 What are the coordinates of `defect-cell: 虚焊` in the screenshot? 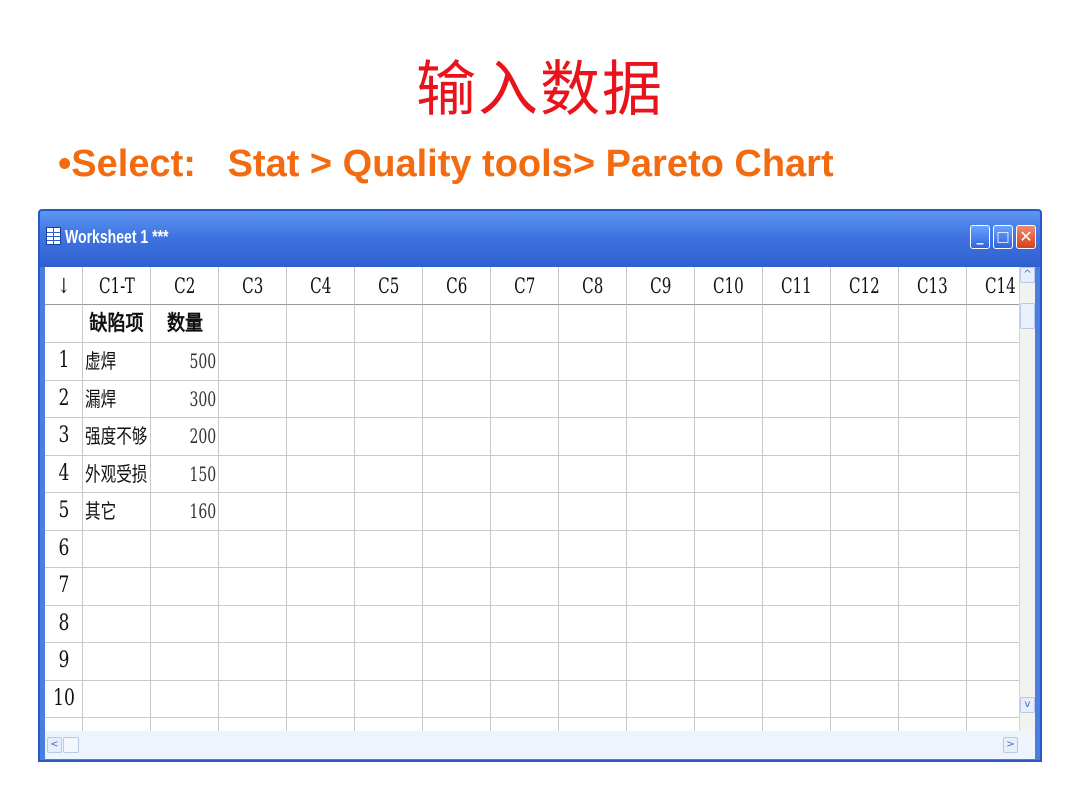 It's located at (117, 362).